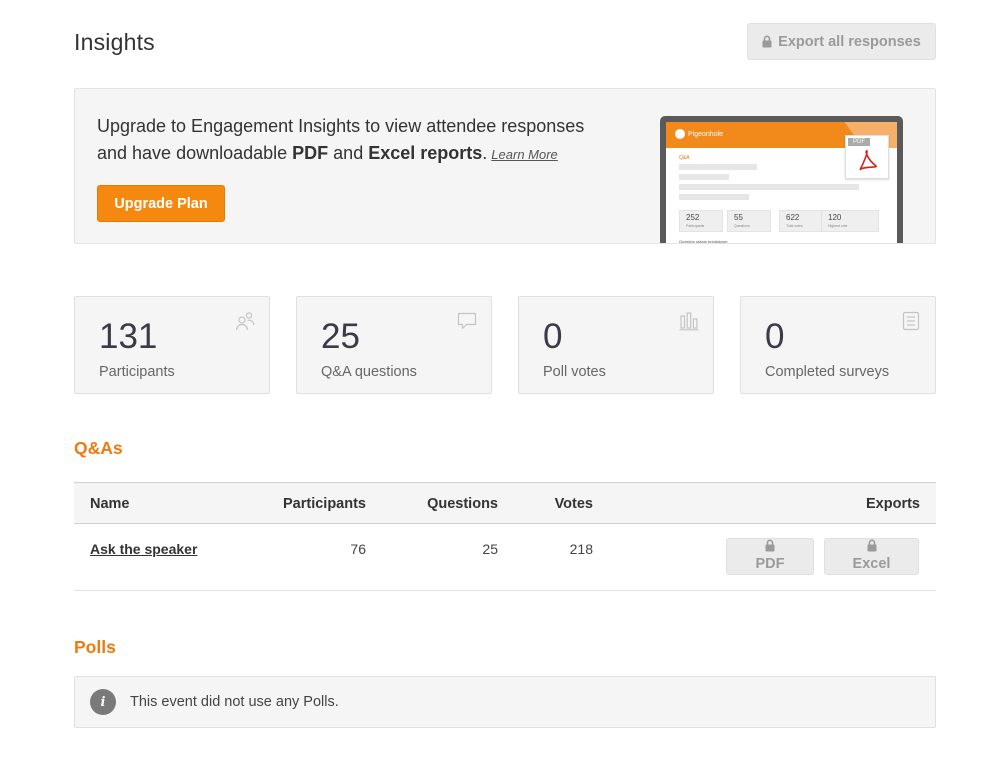  I want to click on report-preview-logo: Pigeonhole, so click(699, 134).